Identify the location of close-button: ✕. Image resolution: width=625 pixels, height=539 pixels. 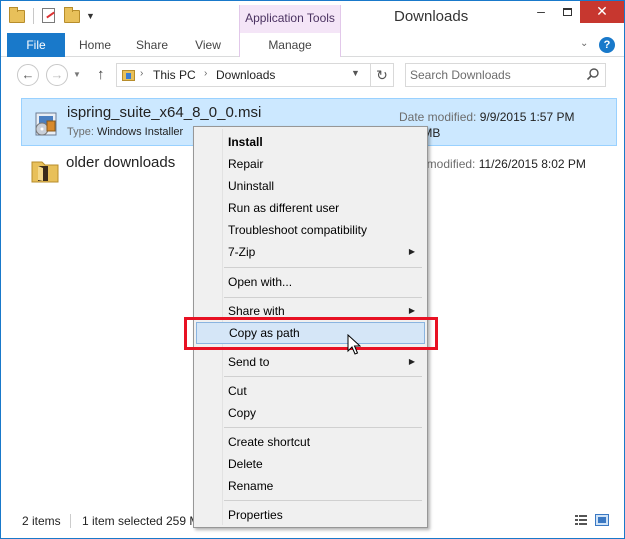
(602, 12).